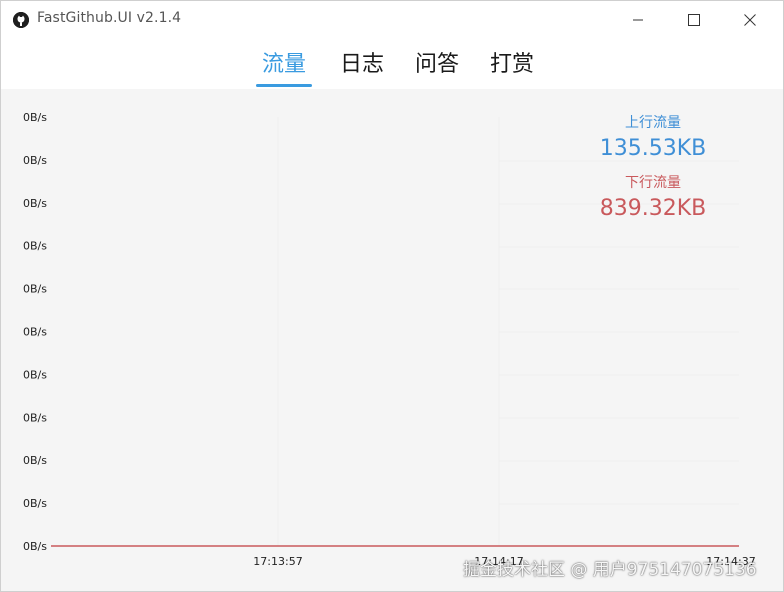 The width and height of the screenshot is (784, 592). I want to click on maximize-button, so click(694, 20).